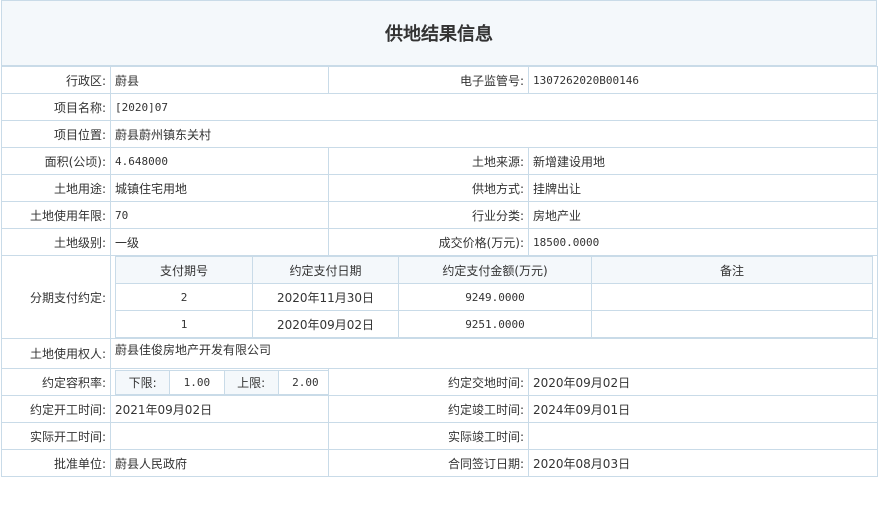 The image size is (879, 508). What do you see at coordinates (494, 353) in the screenshot?
I see `land-user-value: 蔚县佳俊房地产开发有限公司` at bounding box center [494, 353].